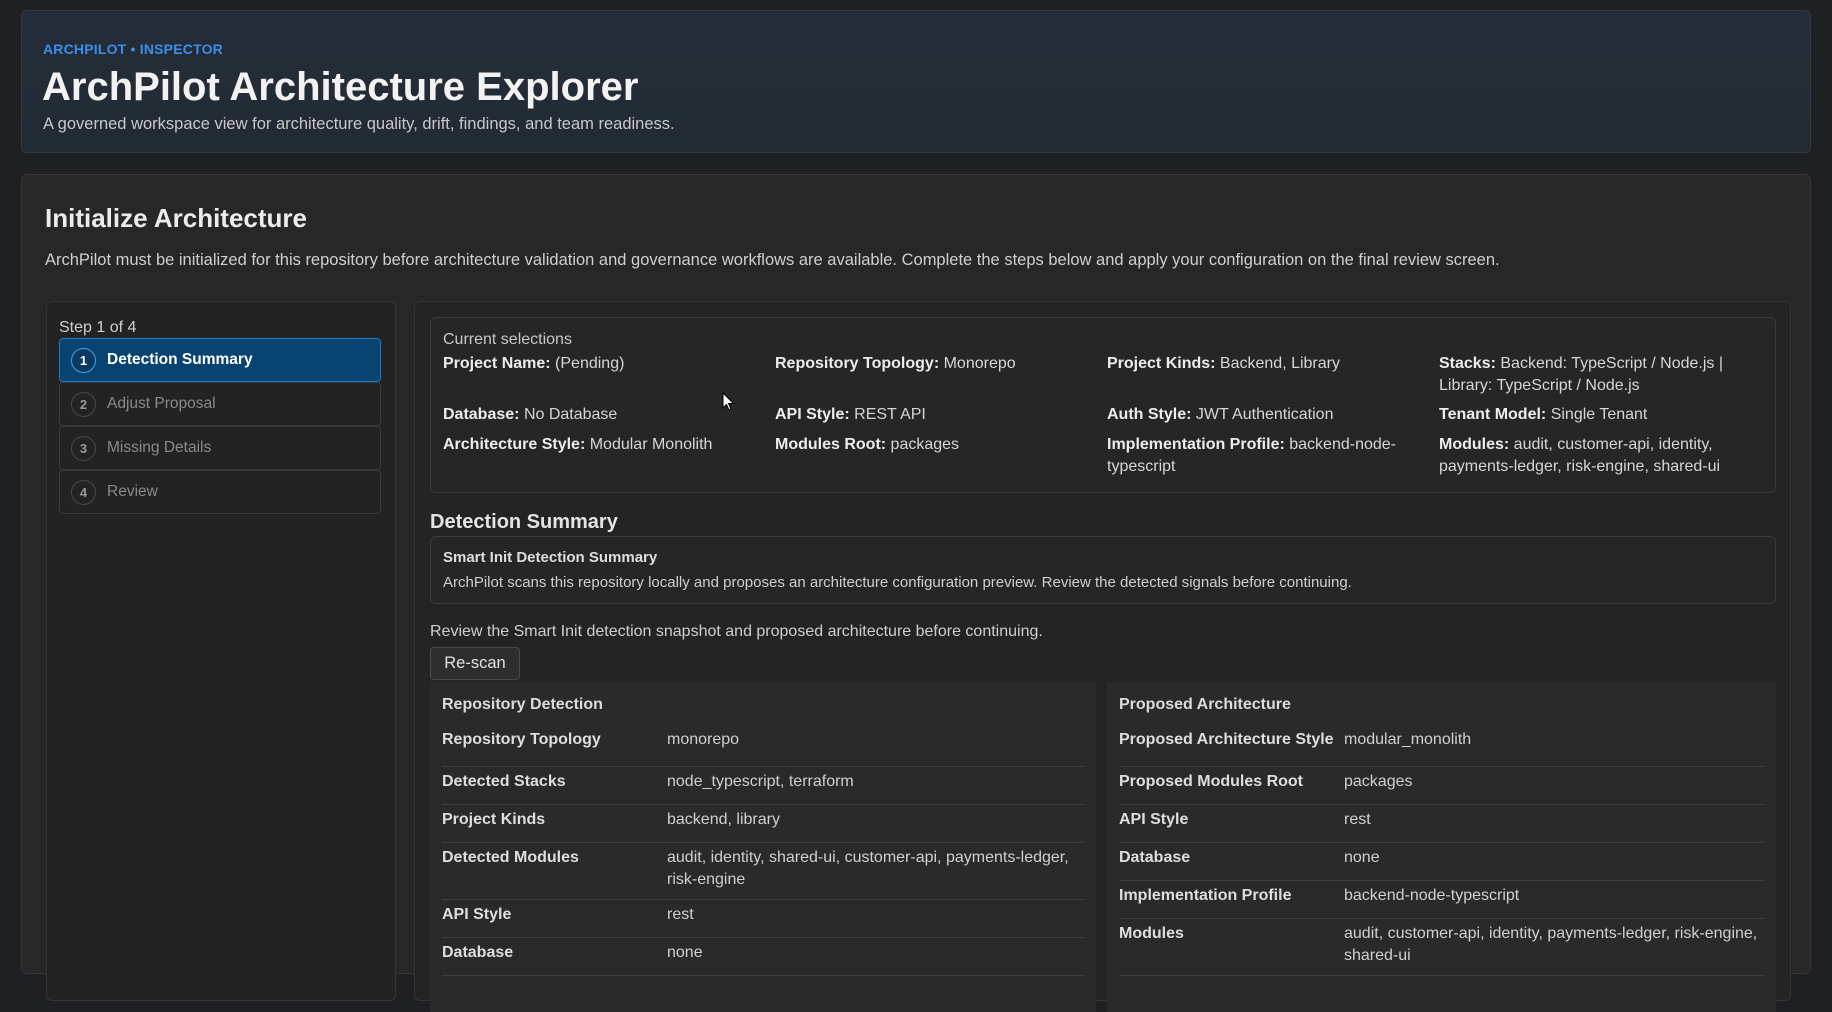 This screenshot has height=1012, width=1832. Describe the element at coordinates (530, 414) in the screenshot. I see `selection-database: Database: No Database` at that location.